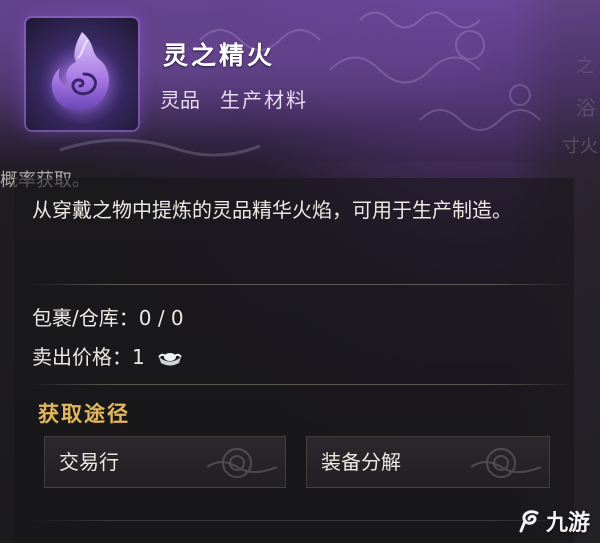 The image size is (600, 543). Describe the element at coordinates (89, 462) in the screenshot. I see `source-button-label: 交易行` at that location.